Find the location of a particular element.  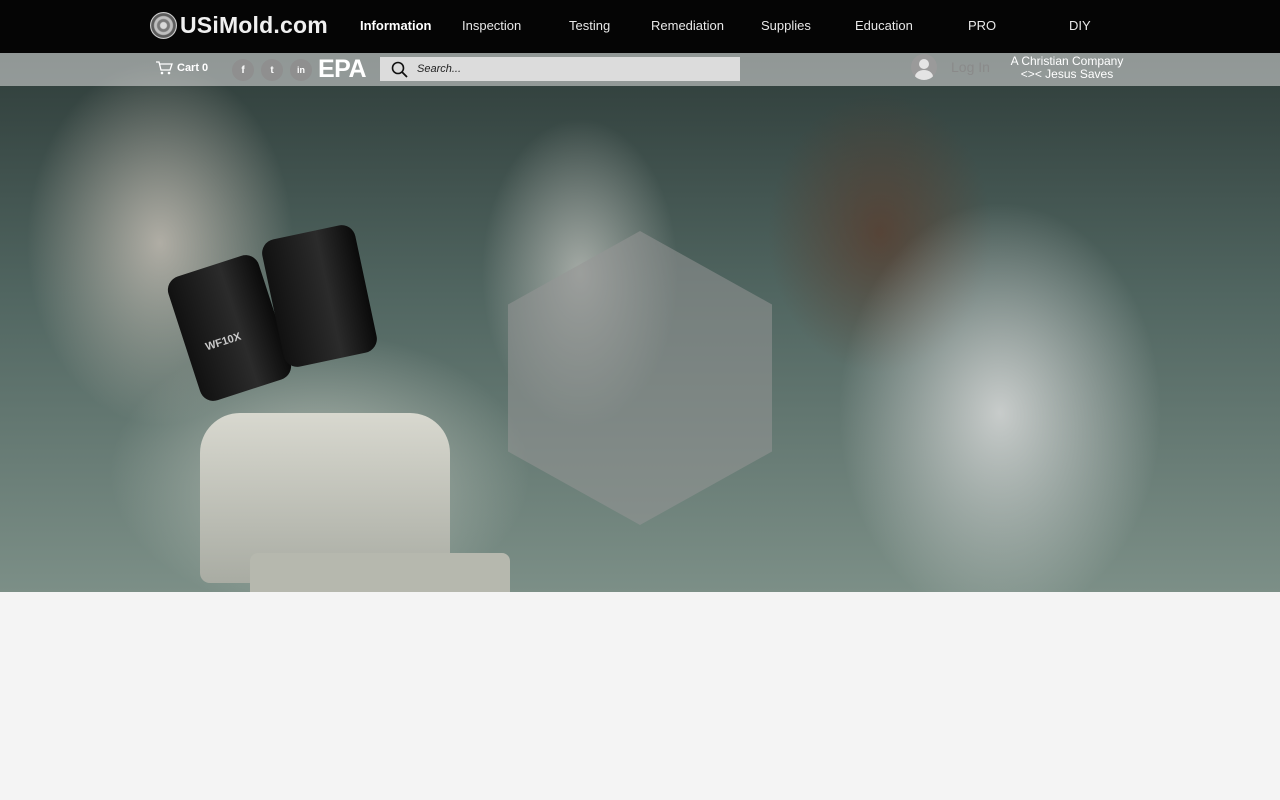

cart-label: Cart 0 is located at coordinates (193, 68).